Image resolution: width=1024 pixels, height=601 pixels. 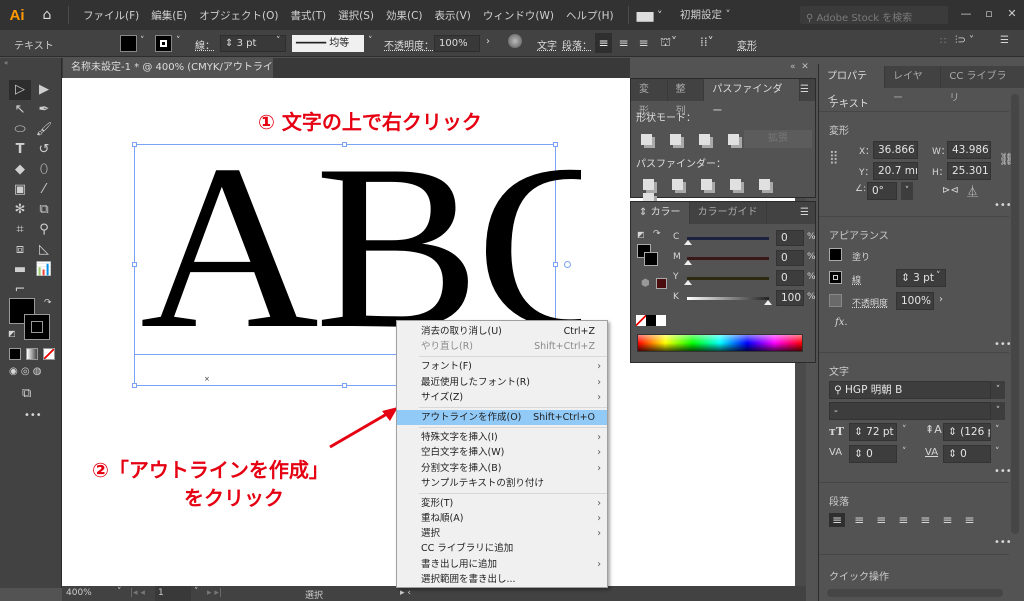 I want to click on screen-mode-icon: ⧉, so click(x=26, y=393).